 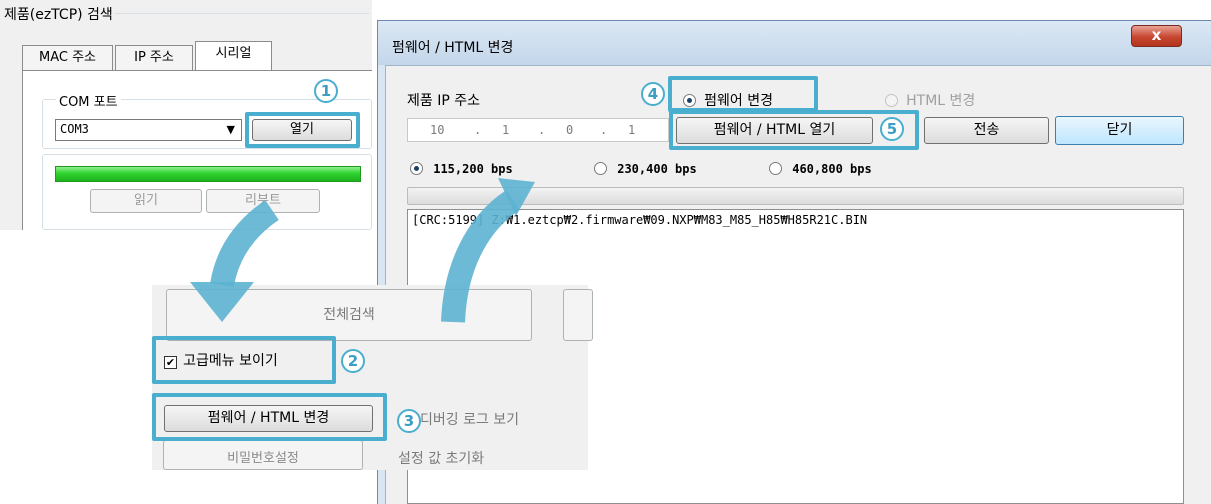 I want to click on flow-arrows, so click(x=362, y=250).